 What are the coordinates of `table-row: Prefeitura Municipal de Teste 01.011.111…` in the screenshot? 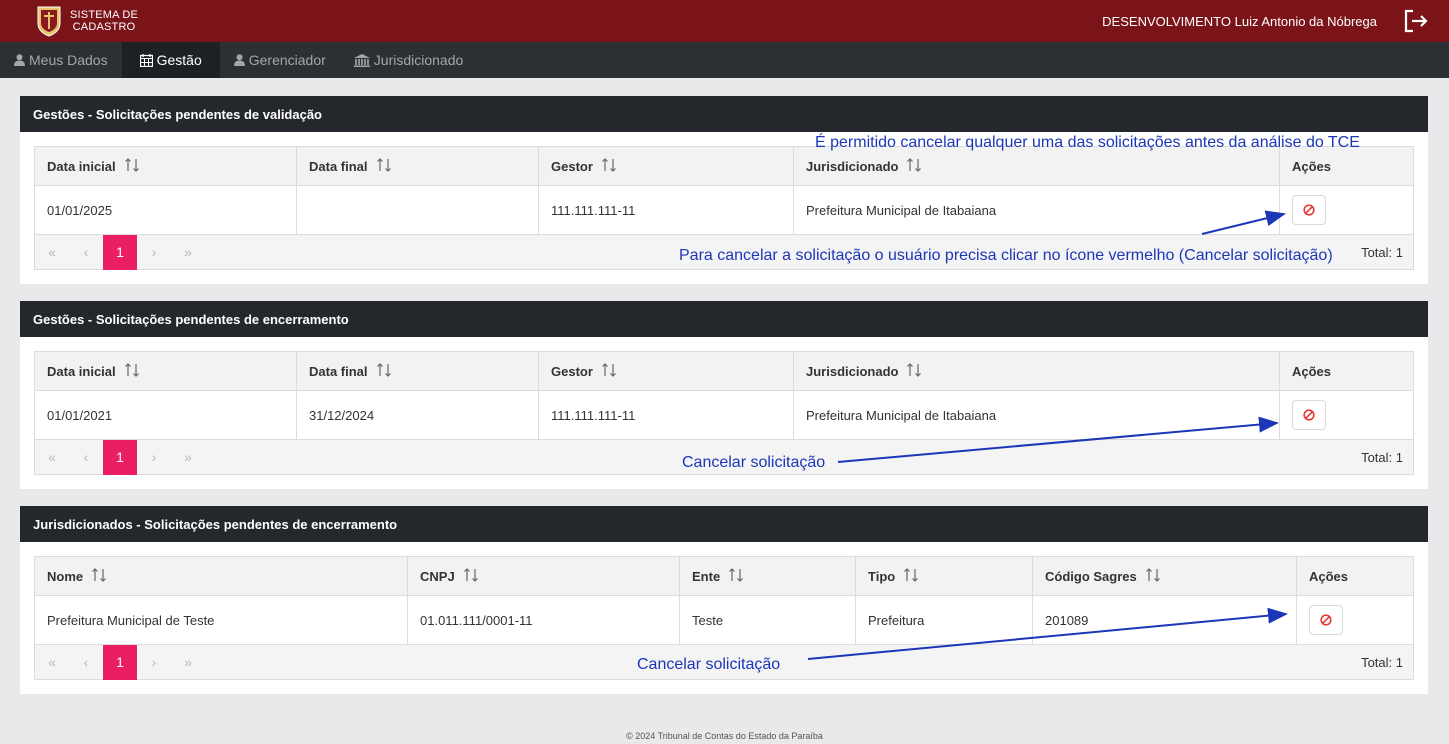 It's located at (724, 620).